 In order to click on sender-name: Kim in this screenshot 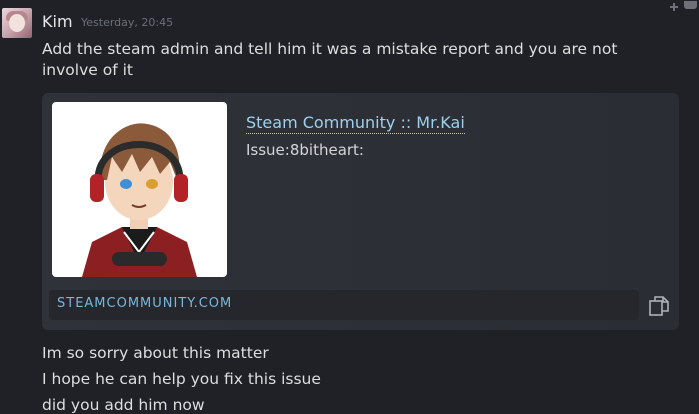, I will do `click(57, 21)`.